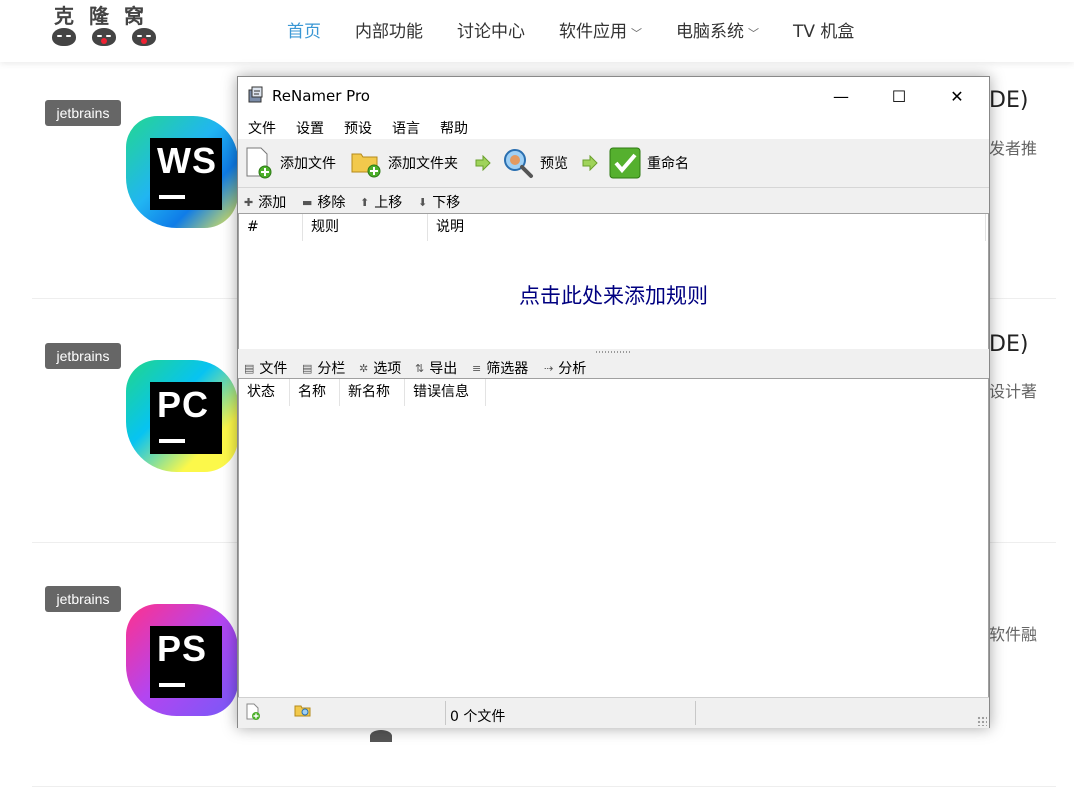  What do you see at coordinates (436, 368) in the screenshot?
I see `export-menu-button: ⇅ 导出` at bounding box center [436, 368].